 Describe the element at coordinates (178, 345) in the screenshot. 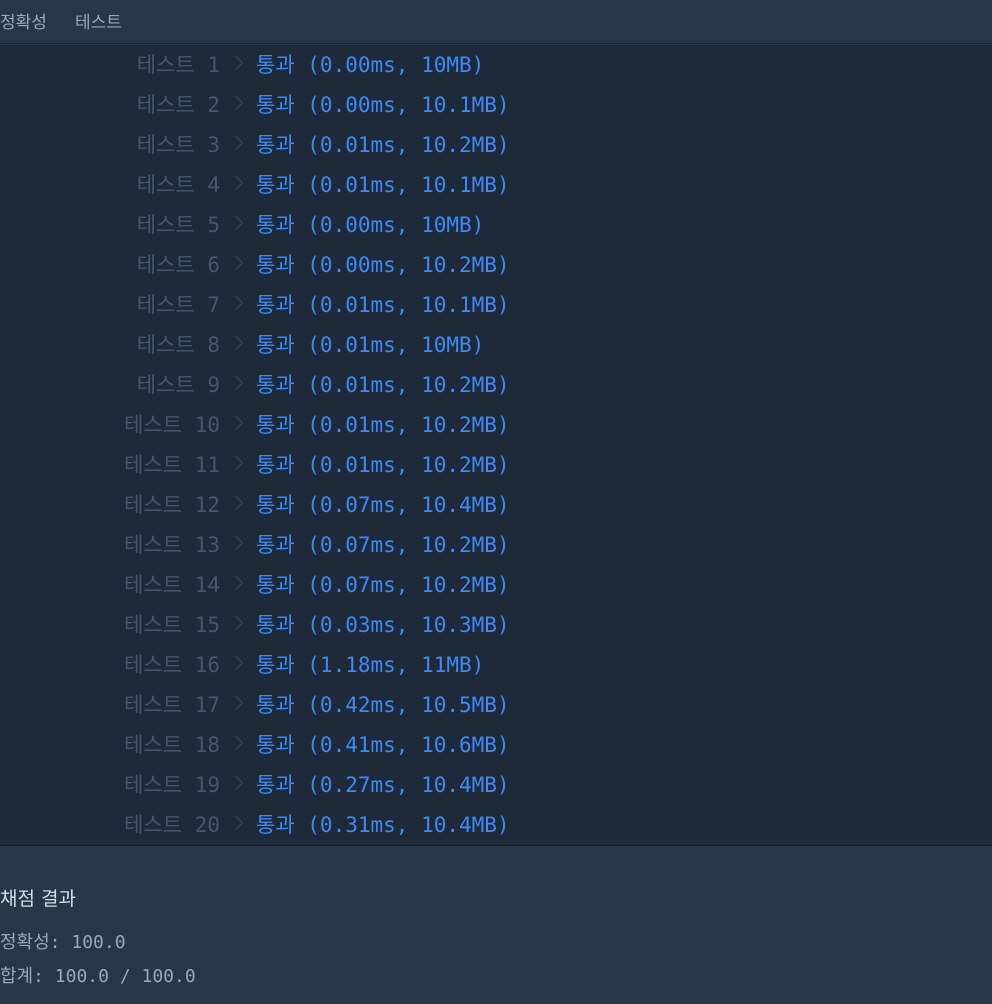

I see `test-label: 테스트 8` at that location.